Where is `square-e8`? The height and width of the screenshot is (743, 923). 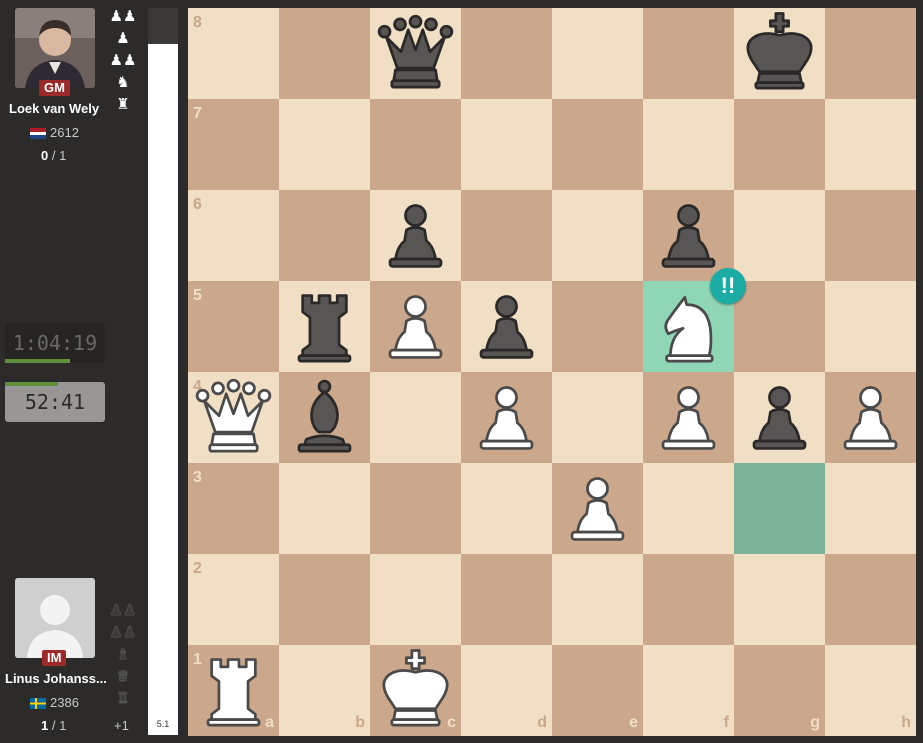
square-e8 is located at coordinates (597, 53).